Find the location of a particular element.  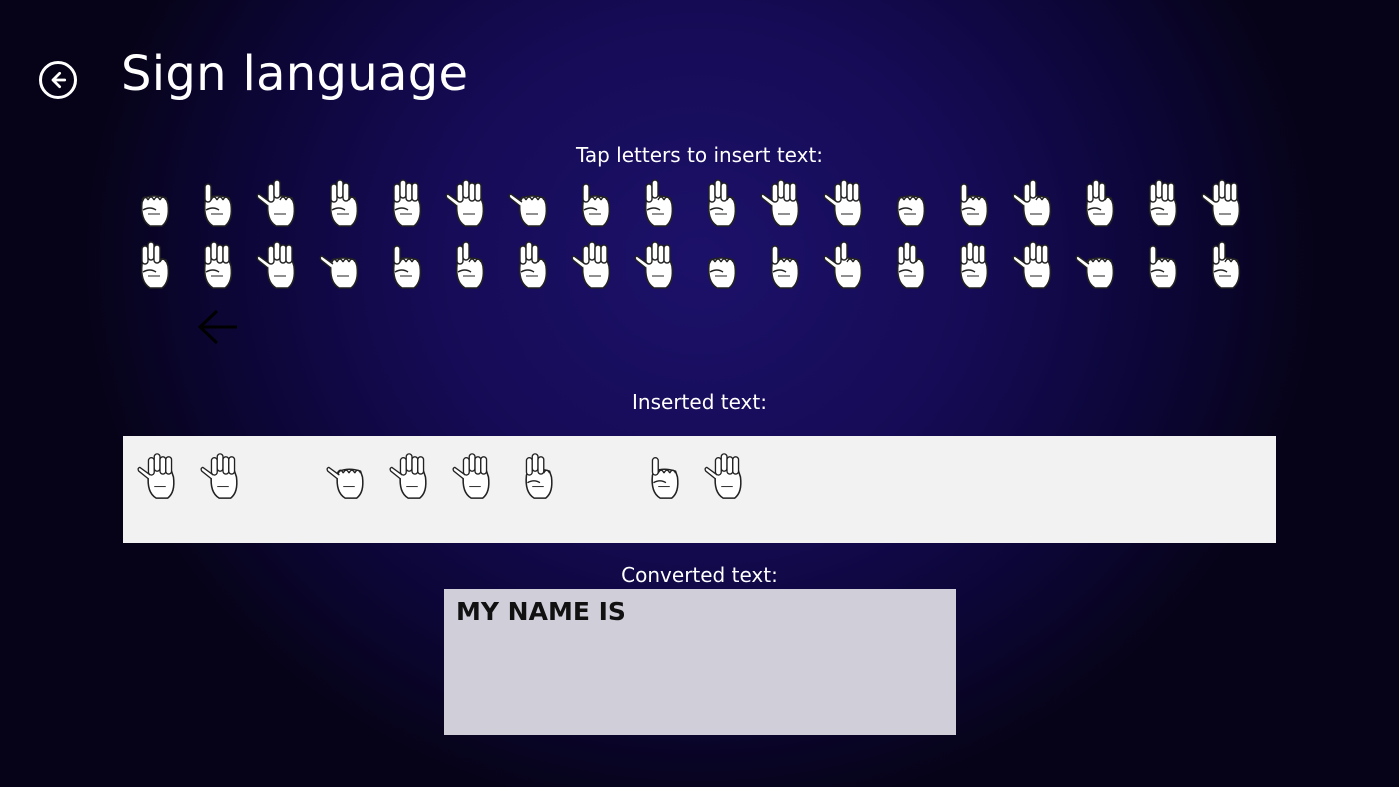

backspace-button is located at coordinates (217, 327).